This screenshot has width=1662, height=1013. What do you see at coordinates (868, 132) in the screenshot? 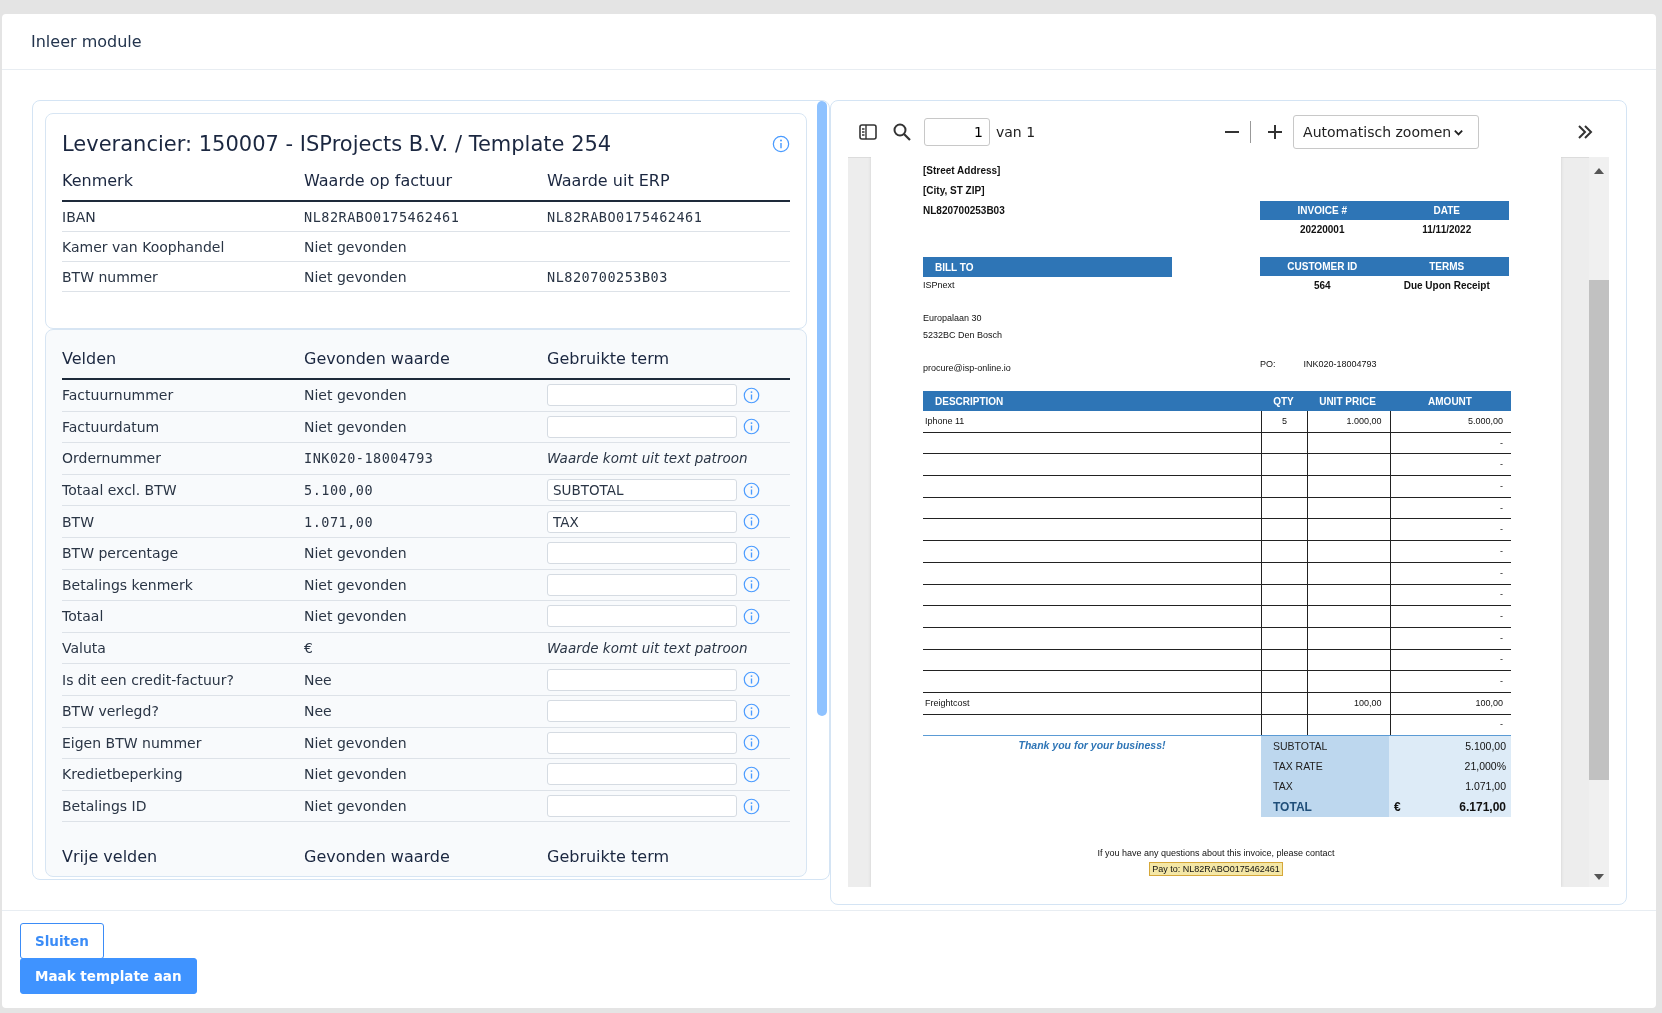
I see `sidebar-toggle-icon` at bounding box center [868, 132].